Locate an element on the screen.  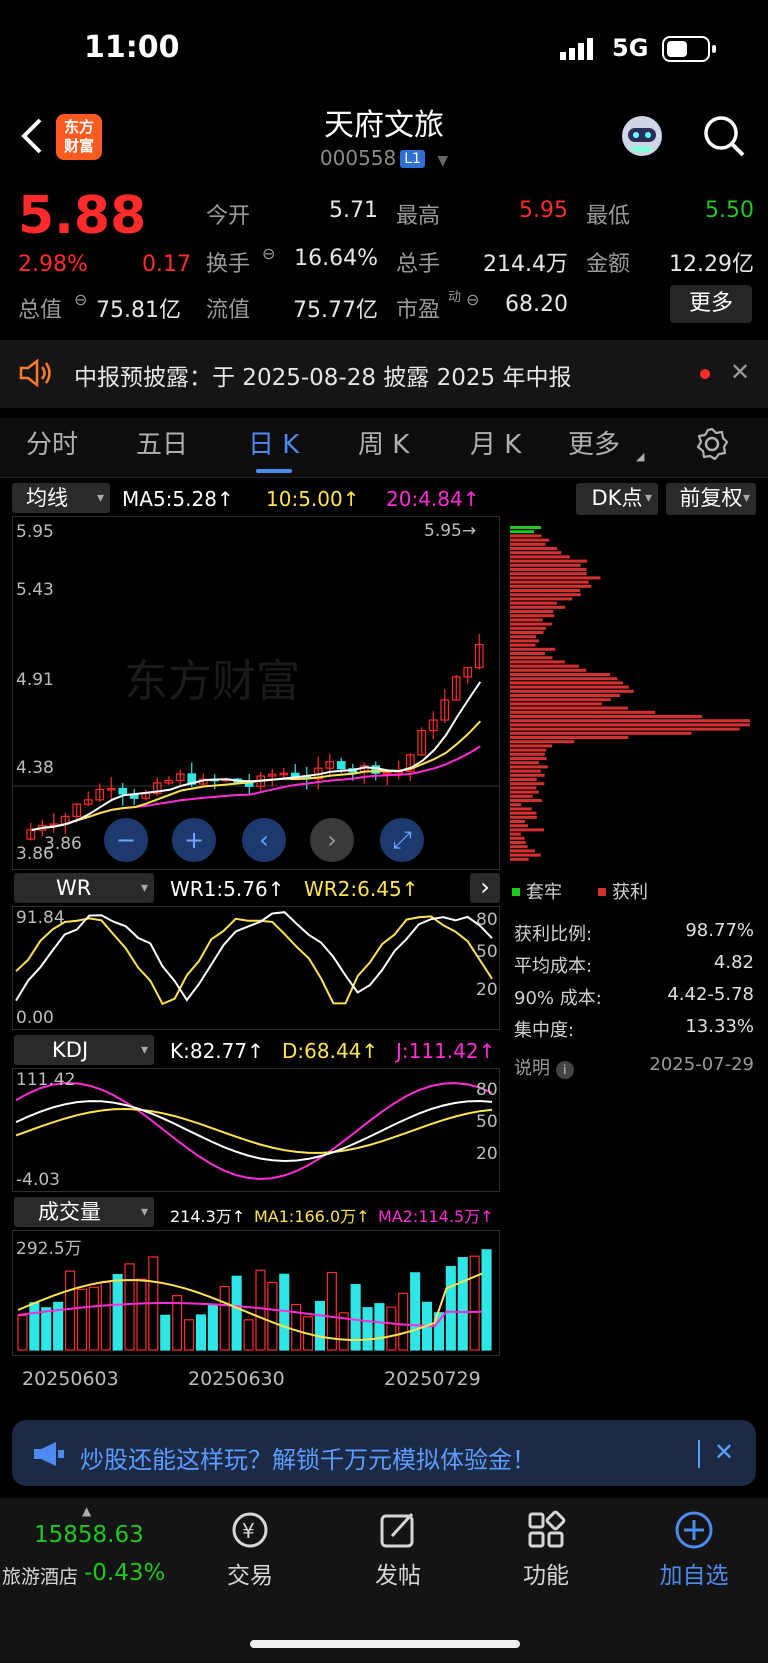
edit-icon is located at coordinates (398, 1534).